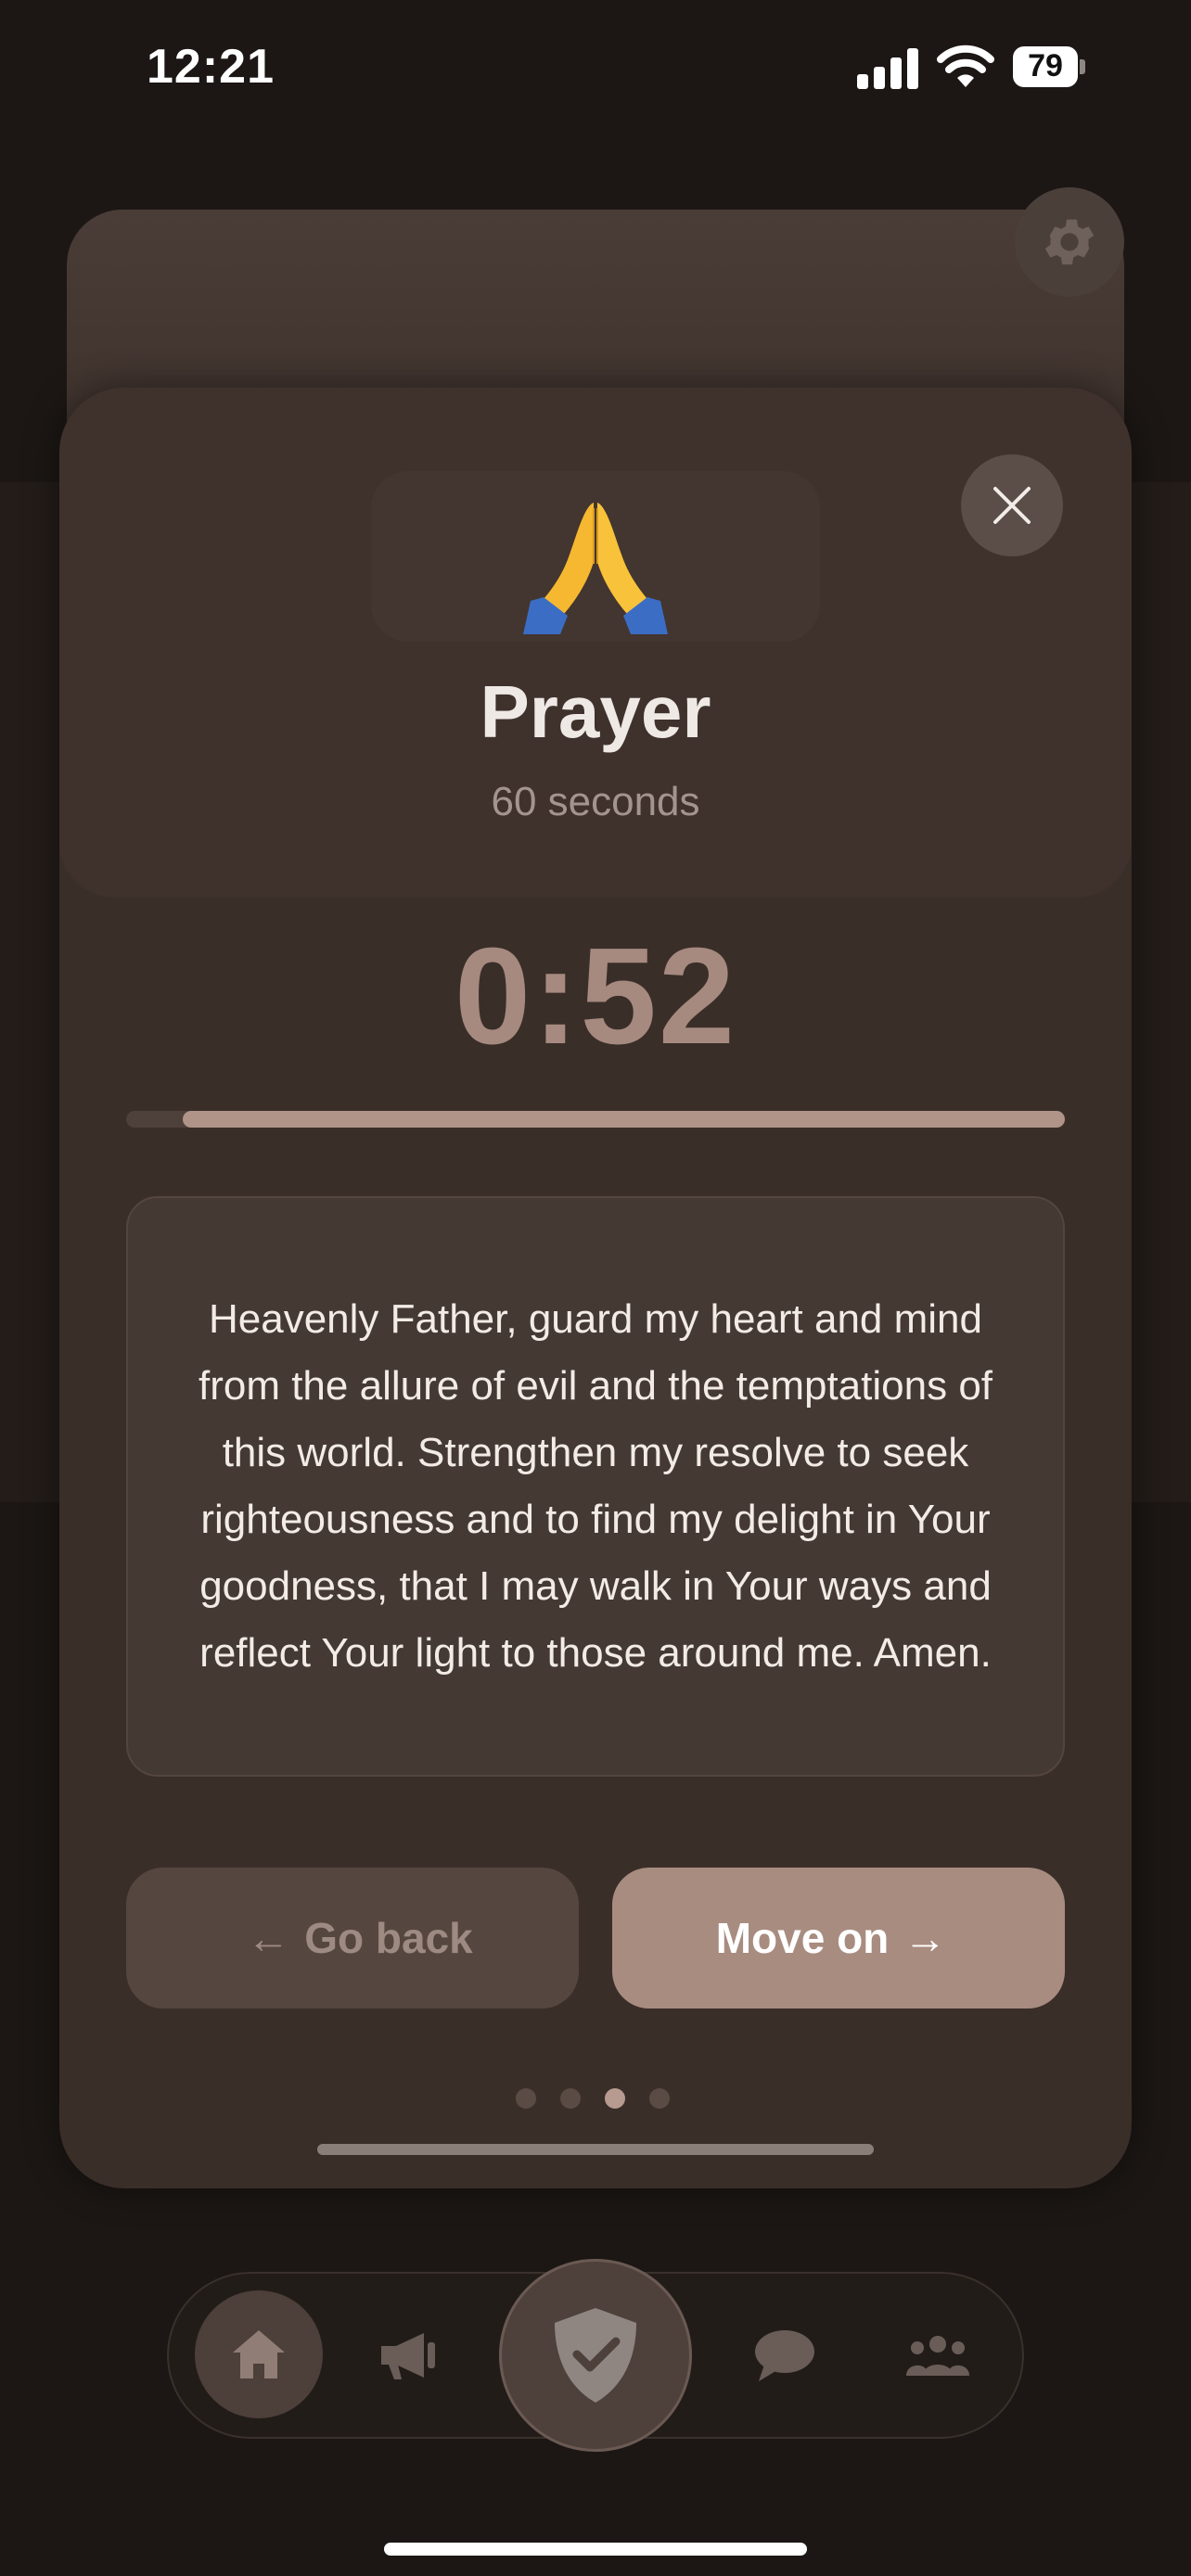  I want to click on close-icon, so click(1012, 505).